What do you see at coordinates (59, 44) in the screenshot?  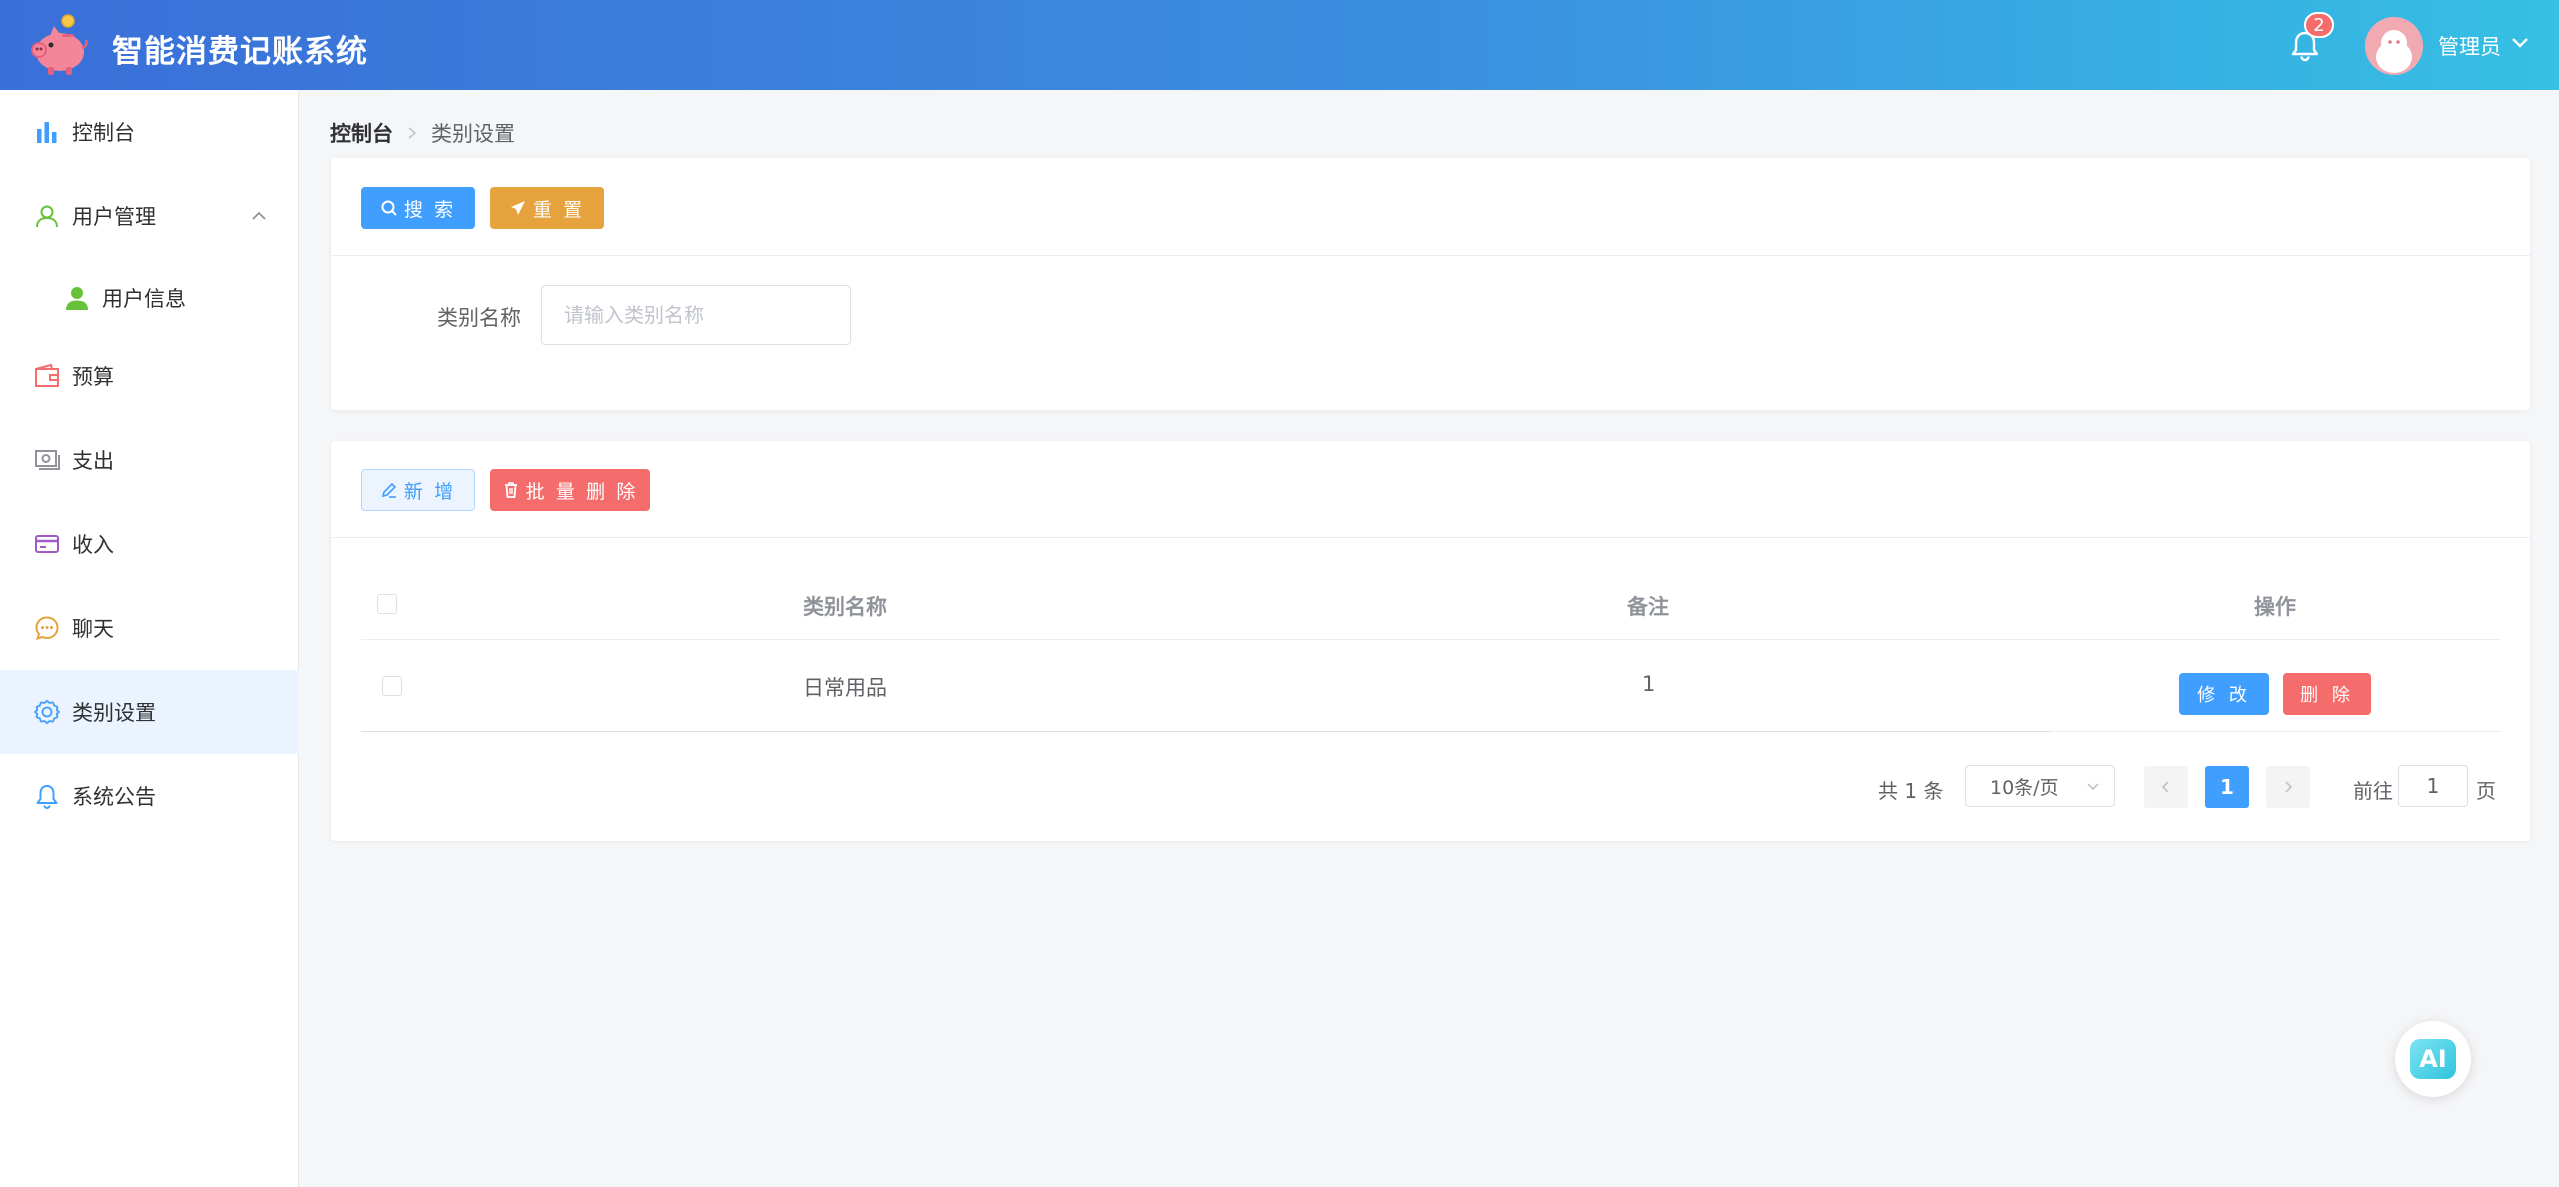 I see `piggy-bank-logo-icon` at bounding box center [59, 44].